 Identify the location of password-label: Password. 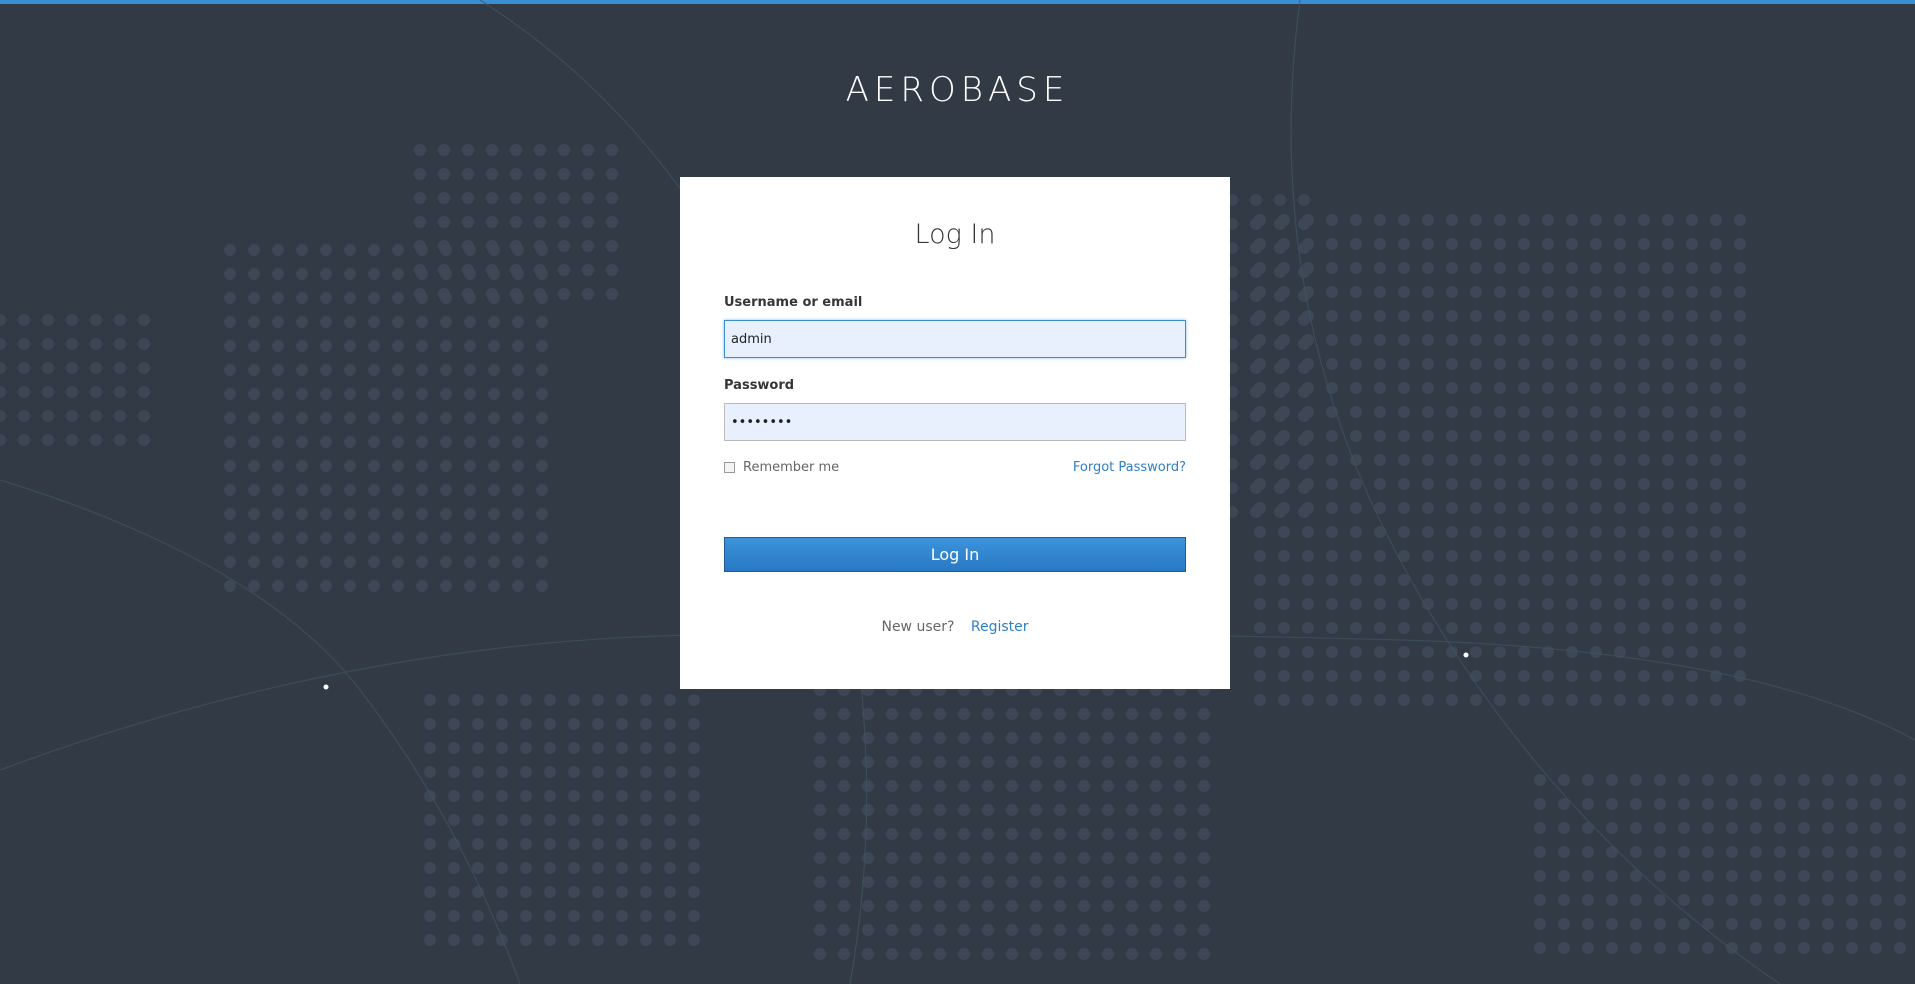
(759, 385).